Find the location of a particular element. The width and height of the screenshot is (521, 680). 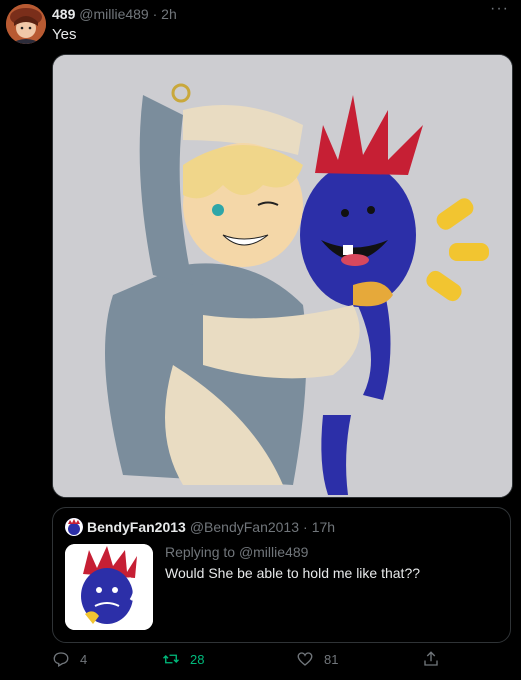

replying-to-prefix: Replying to is located at coordinates (200, 552).